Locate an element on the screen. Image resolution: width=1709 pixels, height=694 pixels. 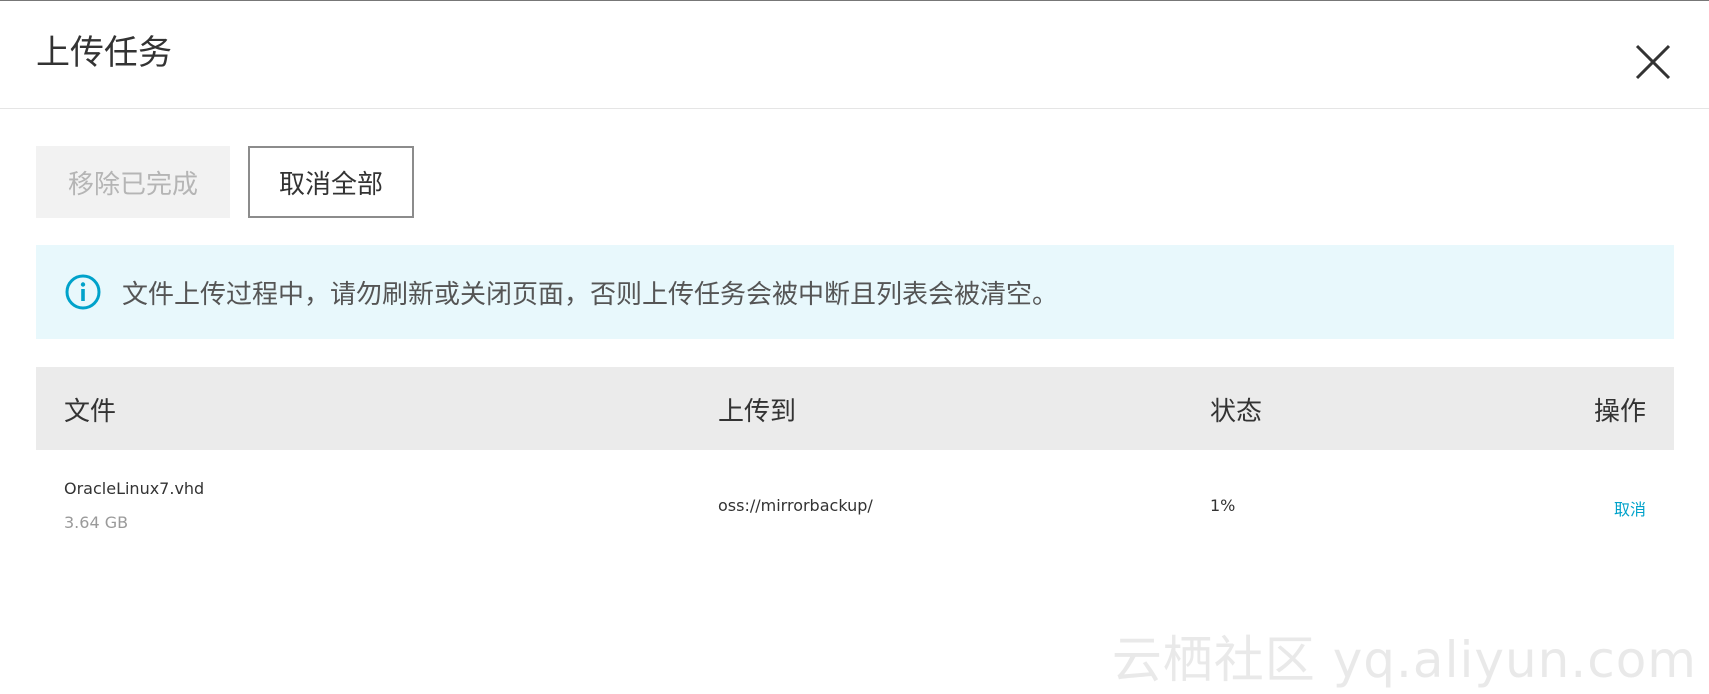
info-icon is located at coordinates (83, 292).